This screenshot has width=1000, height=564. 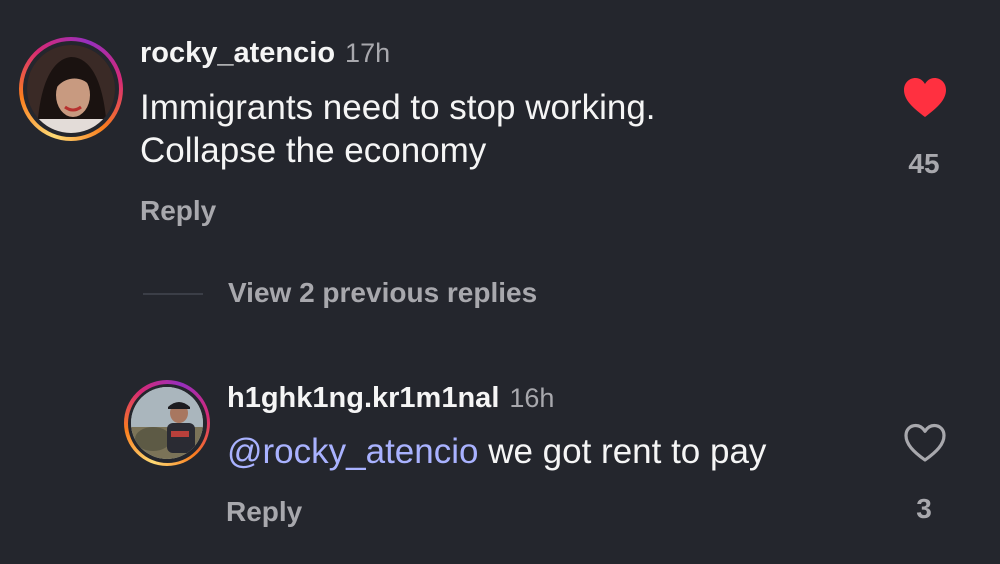 What do you see at coordinates (532, 398) in the screenshot?
I see `timestamp: 16h` at bounding box center [532, 398].